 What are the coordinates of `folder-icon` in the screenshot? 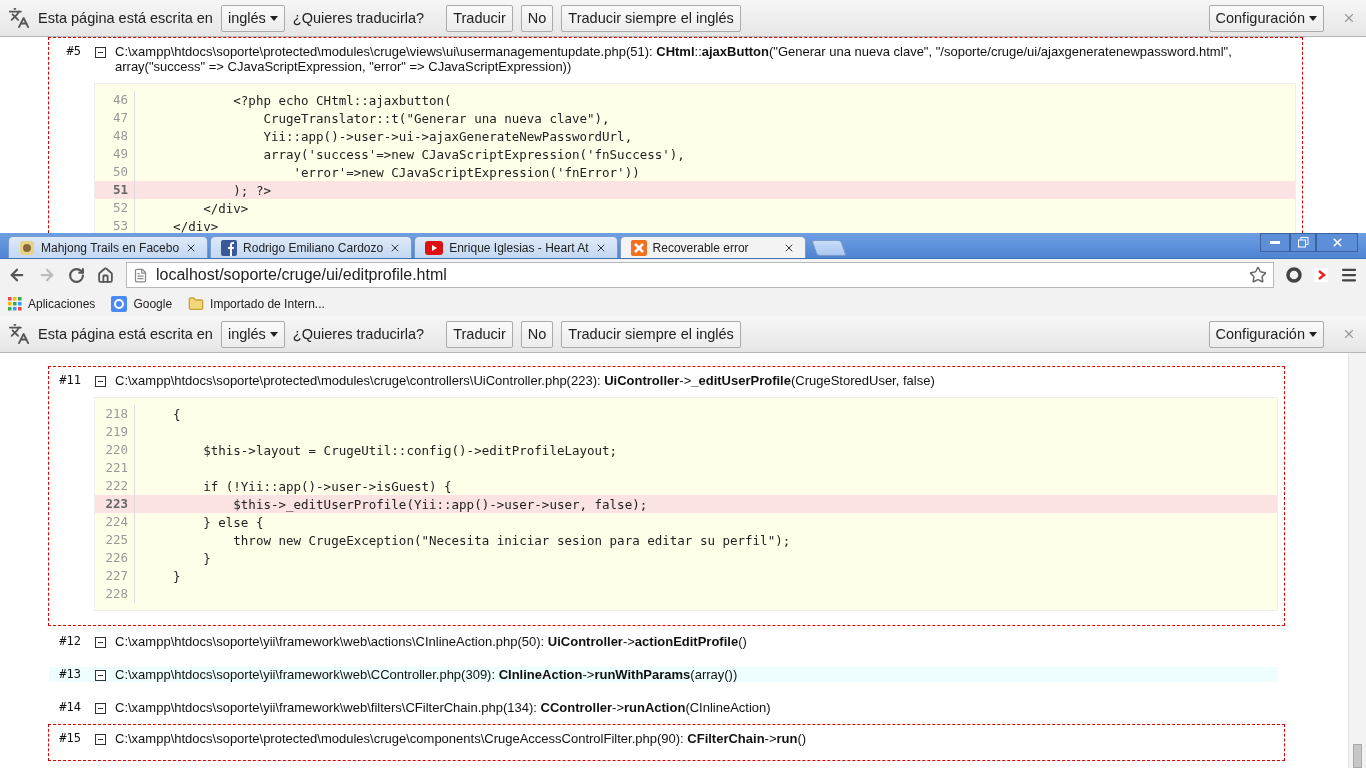 It's located at (196, 303).